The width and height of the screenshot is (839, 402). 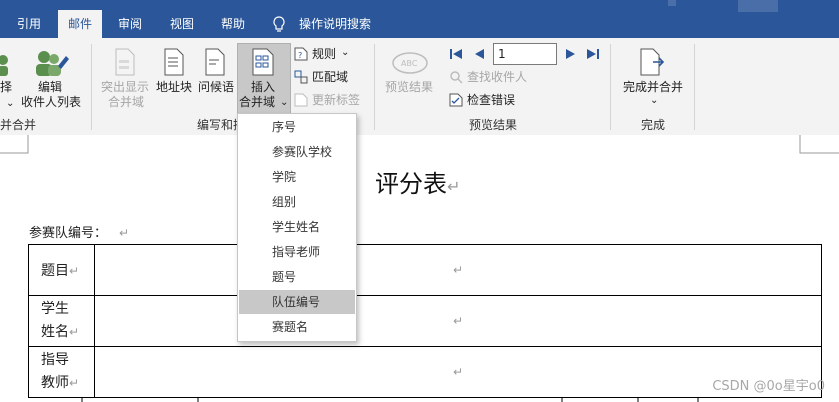 What do you see at coordinates (68, 233) in the screenshot?
I see `team-number-label: 参赛队编号：` at bounding box center [68, 233].